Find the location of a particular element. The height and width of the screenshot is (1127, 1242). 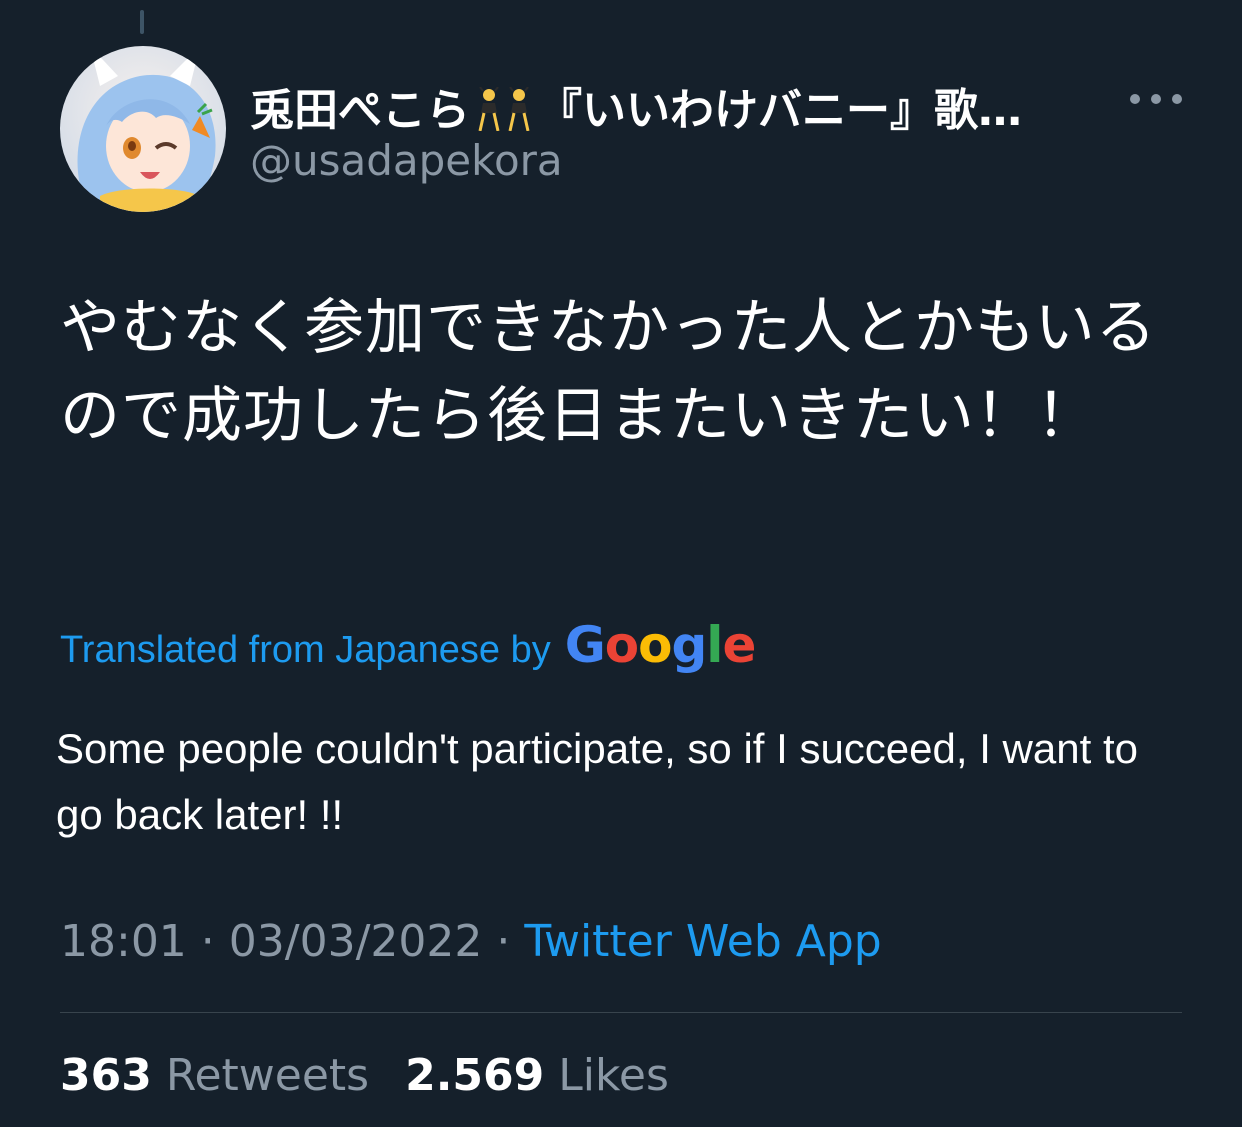

tweet-time: 18:01 is located at coordinates (123, 941).